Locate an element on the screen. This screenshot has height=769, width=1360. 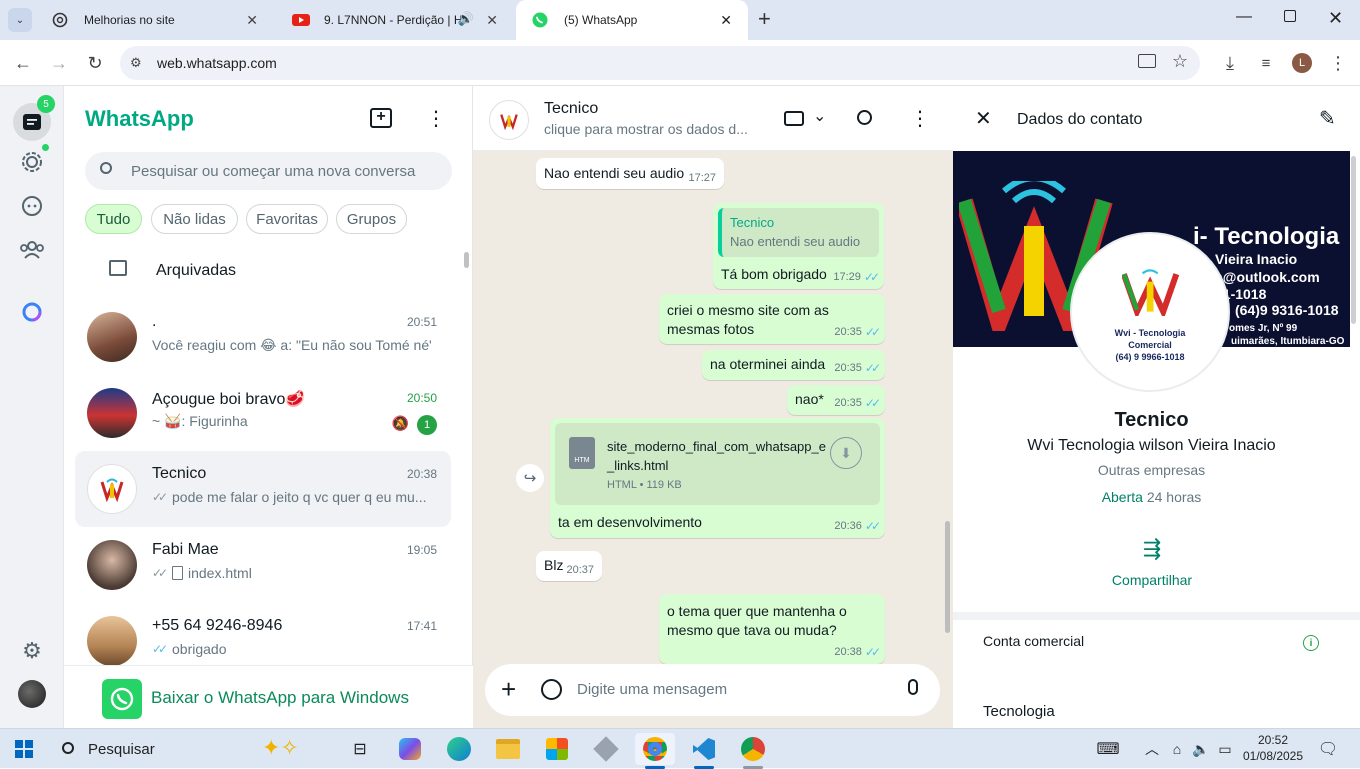
notifications-icon: 🗨 is located at coordinates (1328, 749).